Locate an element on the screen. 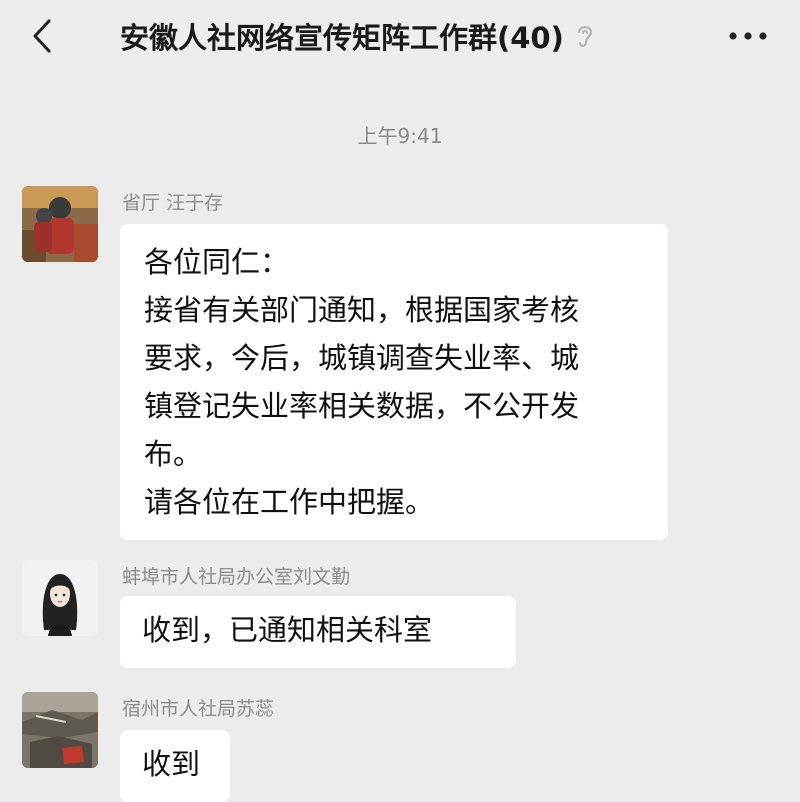 The height and width of the screenshot is (802, 800). chevron-left-icon is located at coordinates (42, 36).